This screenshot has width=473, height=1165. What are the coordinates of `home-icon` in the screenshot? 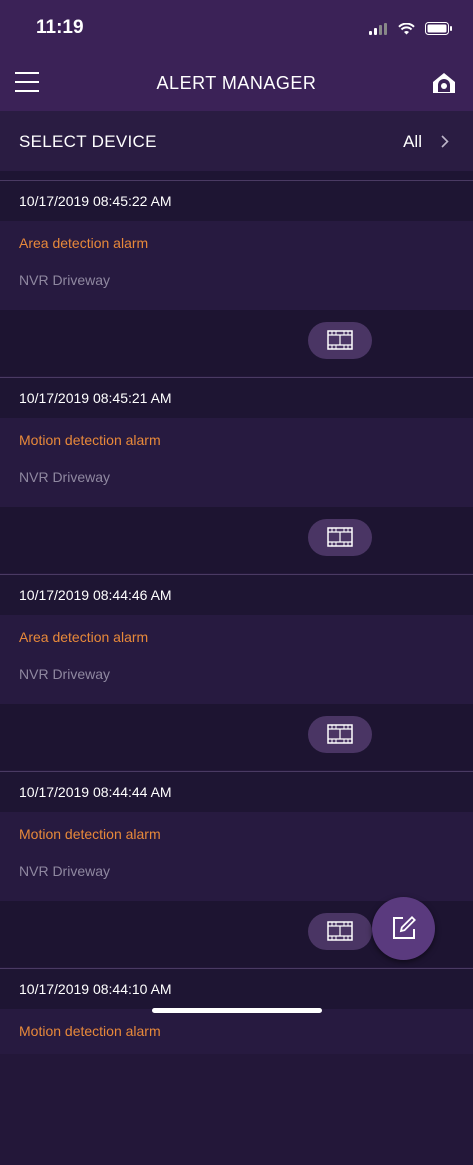 It's located at (444, 83).